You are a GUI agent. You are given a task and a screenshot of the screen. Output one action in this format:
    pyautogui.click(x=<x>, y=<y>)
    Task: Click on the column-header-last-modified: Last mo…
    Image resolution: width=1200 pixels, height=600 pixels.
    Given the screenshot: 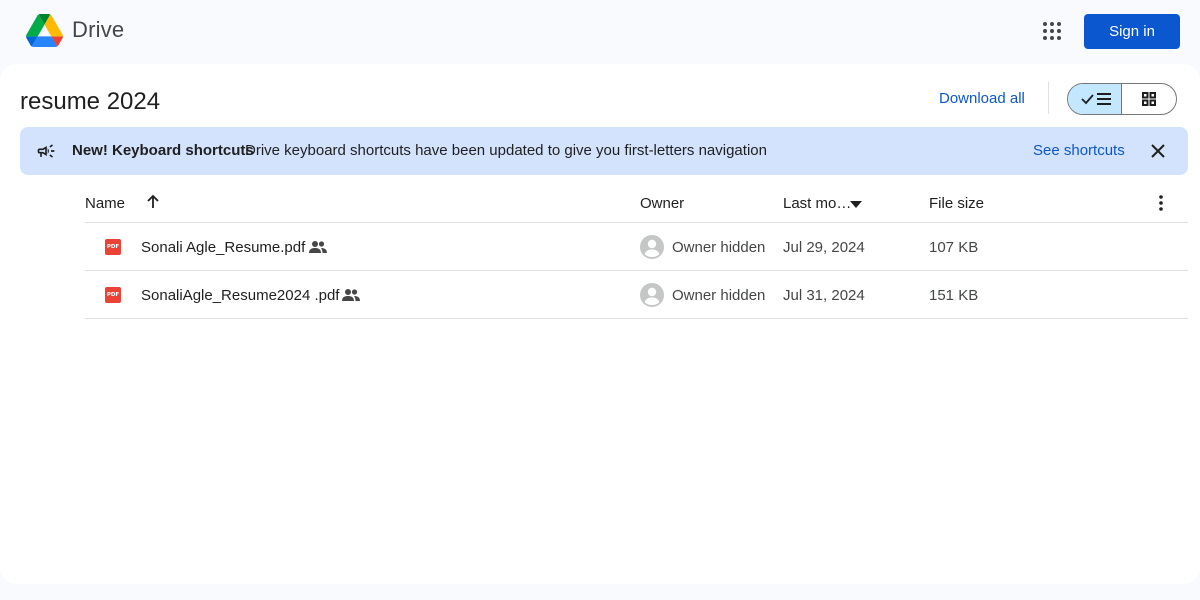 What is the action you would take?
    pyautogui.click(x=817, y=203)
    